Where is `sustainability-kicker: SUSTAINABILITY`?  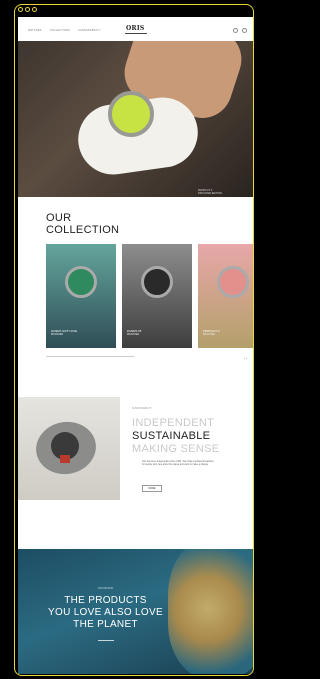 sustainability-kicker: SUSTAINABILITY is located at coordinates (142, 408).